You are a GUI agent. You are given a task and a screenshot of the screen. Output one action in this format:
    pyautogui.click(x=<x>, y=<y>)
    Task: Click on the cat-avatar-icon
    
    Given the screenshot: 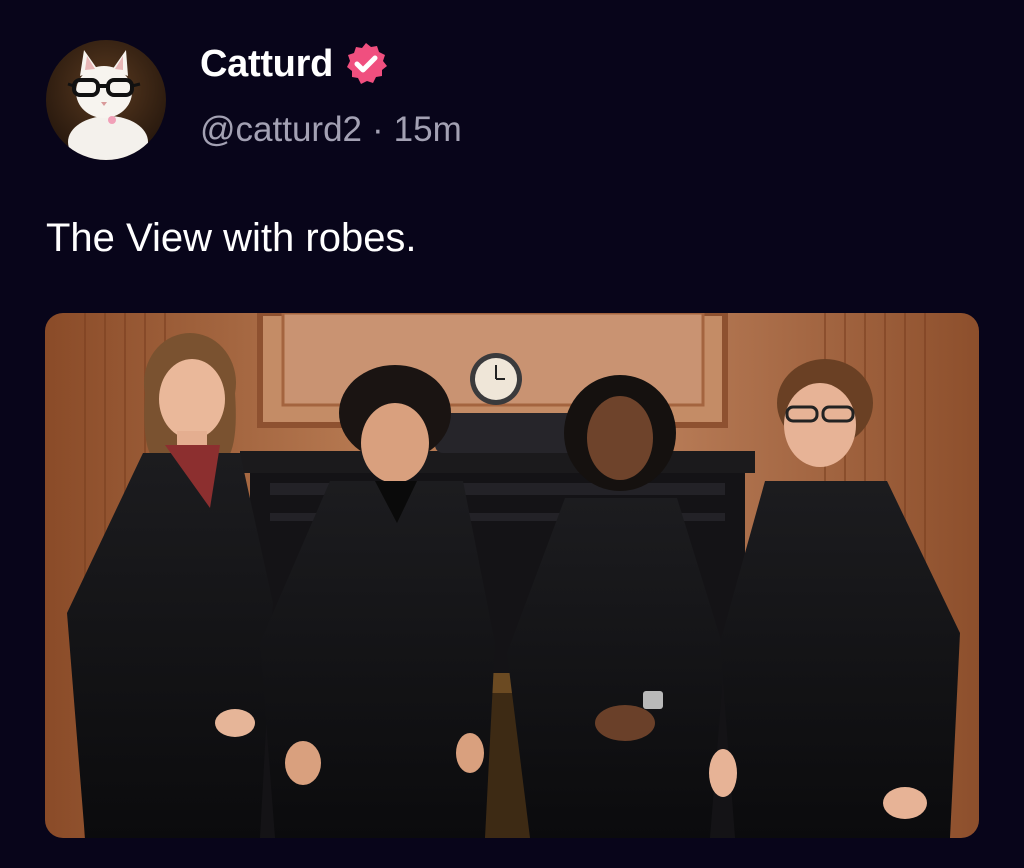 What is the action you would take?
    pyautogui.click(x=106, y=100)
    